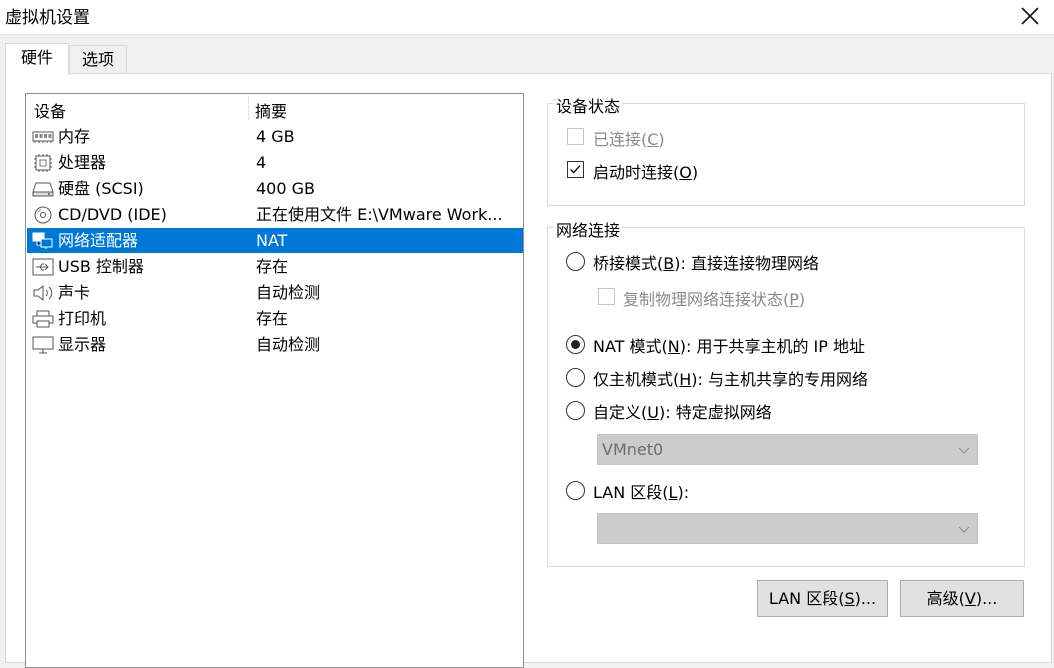 The width and height of the screenshot is (1054, 668). Describe the element at coordinates (706, 263) in the screenshot. I see `bridged-label: 桥接模式(B): 直接连接物理网络` at that location.